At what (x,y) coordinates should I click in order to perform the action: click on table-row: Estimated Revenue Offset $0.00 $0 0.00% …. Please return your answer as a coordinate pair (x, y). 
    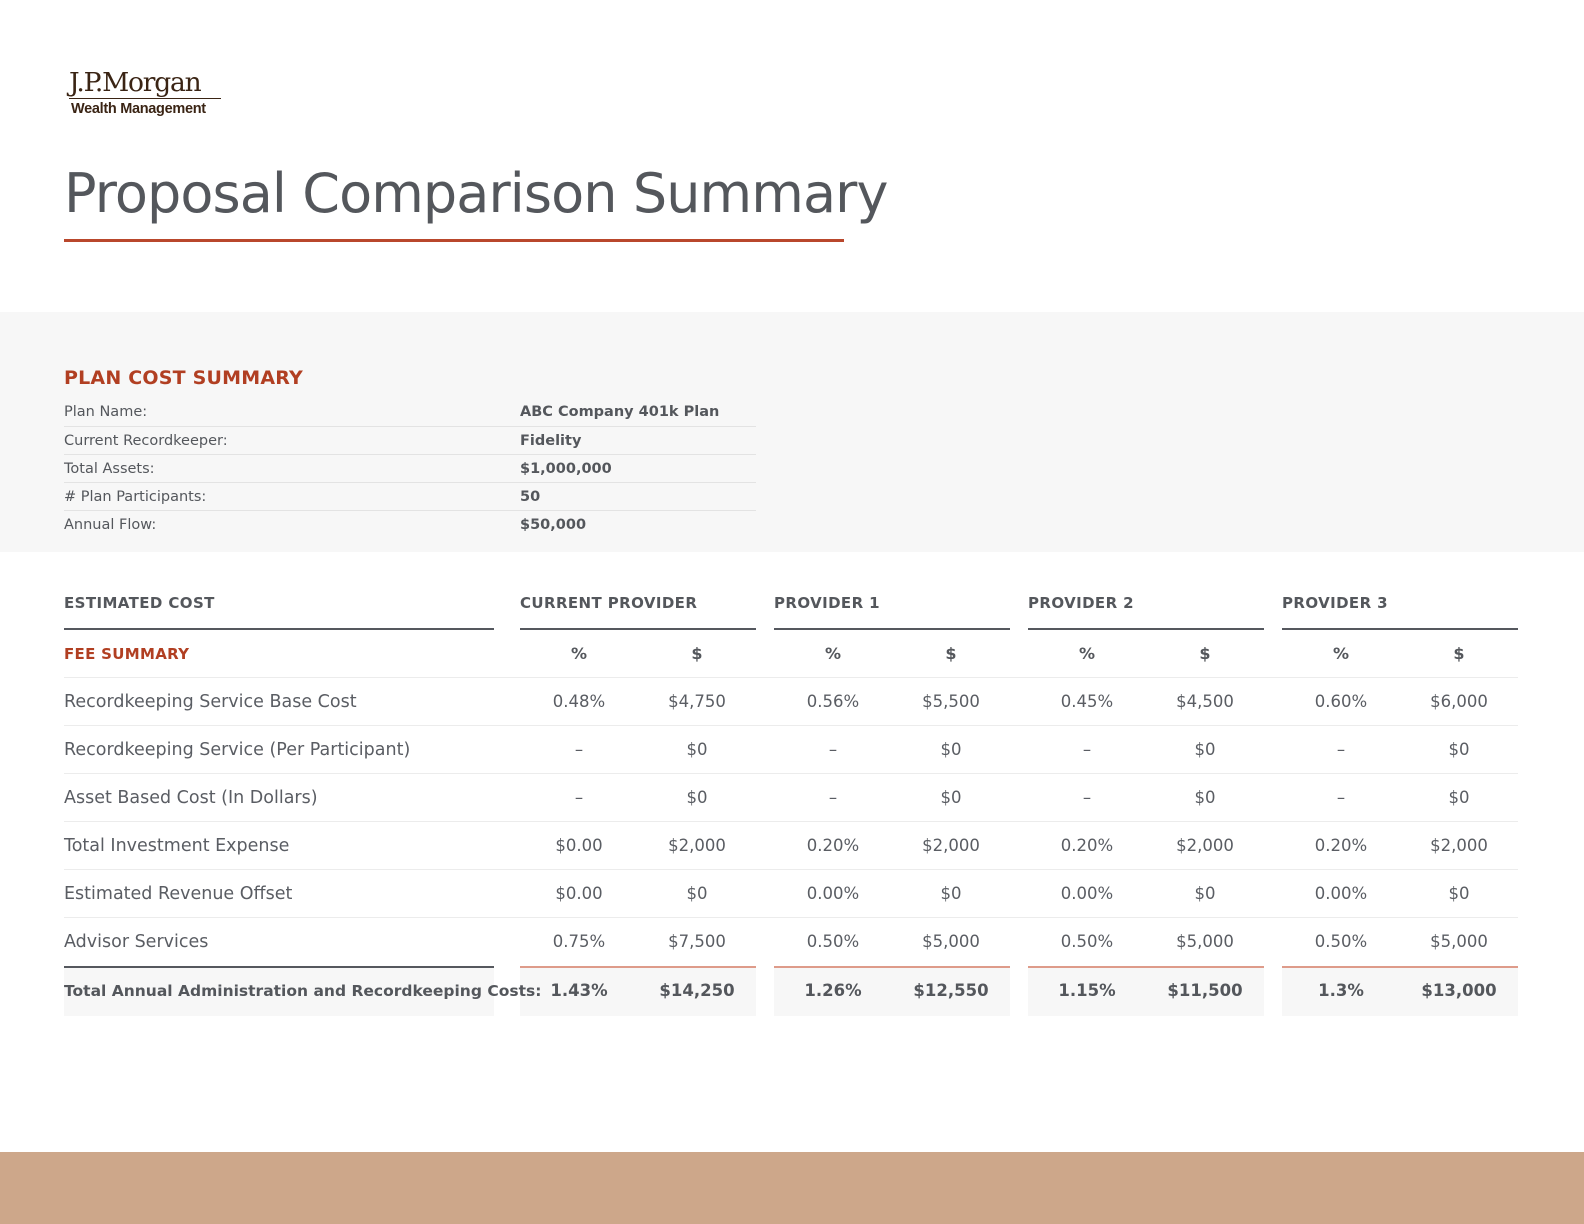
    Looking at the image, I should click on (791, 894).